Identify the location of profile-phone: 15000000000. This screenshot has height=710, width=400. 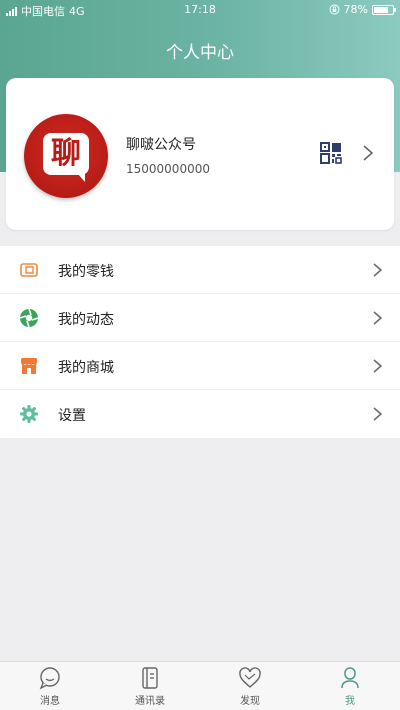
(168, 169).